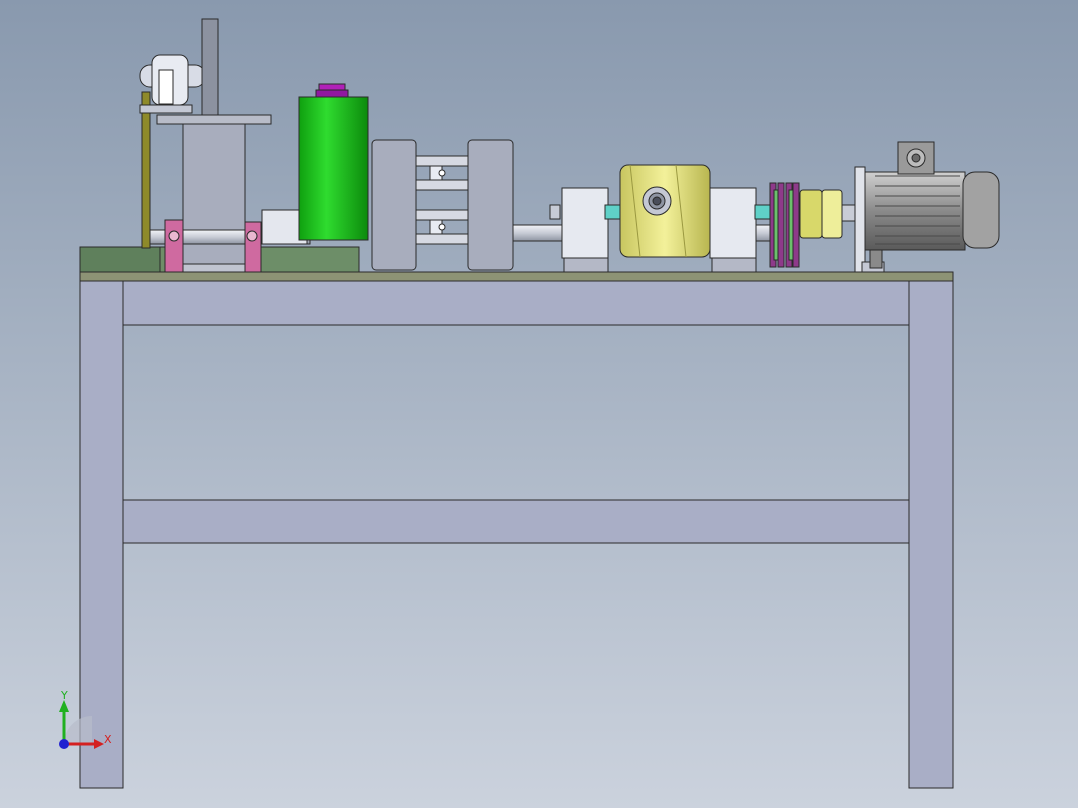  Describe the element at coordinates (516, 521) in the screenshot. I see `table-cross-rail` at that location.